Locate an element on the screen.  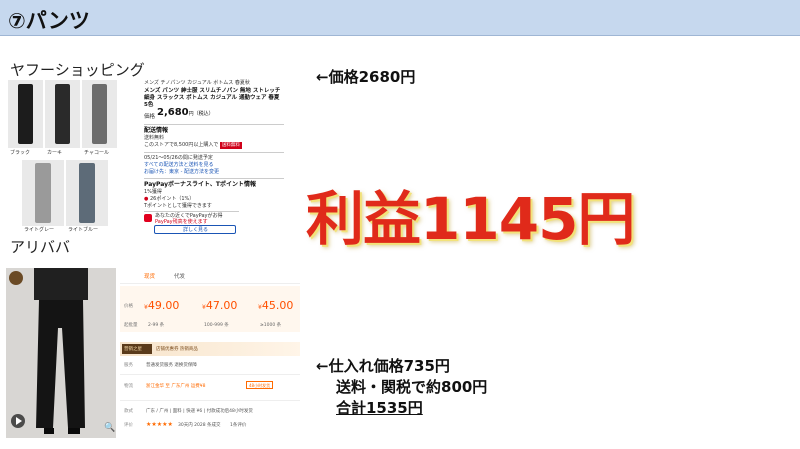
shipping-fee: 送料無料 is located at coordinates (154, 138).